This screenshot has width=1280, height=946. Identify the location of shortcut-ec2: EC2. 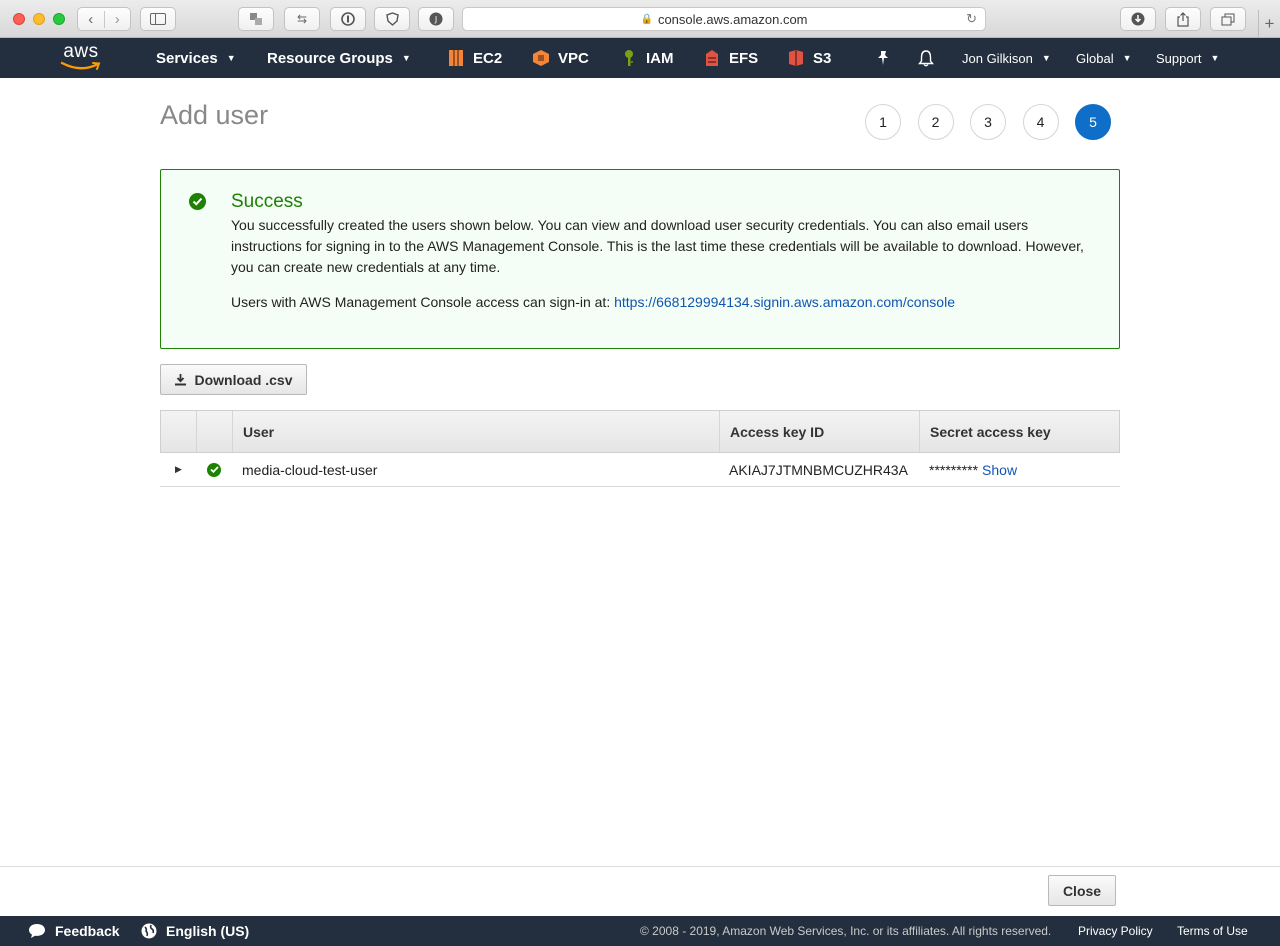
(474, 58).